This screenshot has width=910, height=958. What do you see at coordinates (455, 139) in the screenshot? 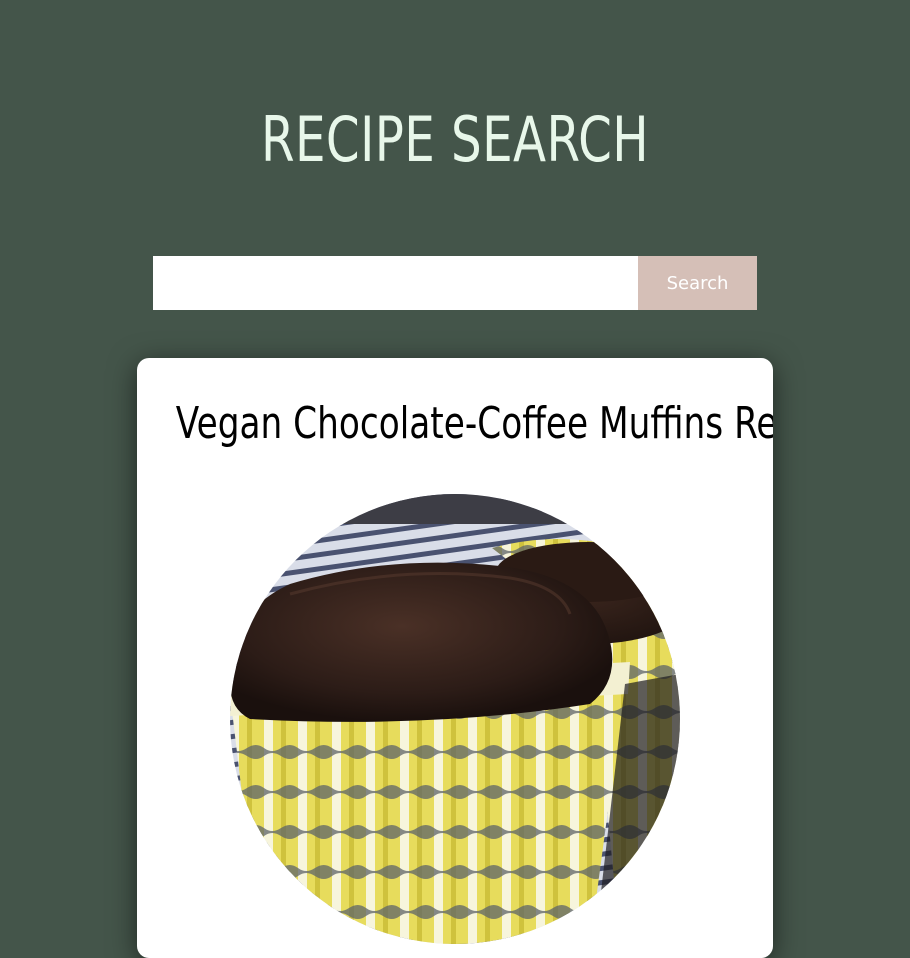
I see `page-title: RECIPE SEARCH` at bounding box center [455, 139].